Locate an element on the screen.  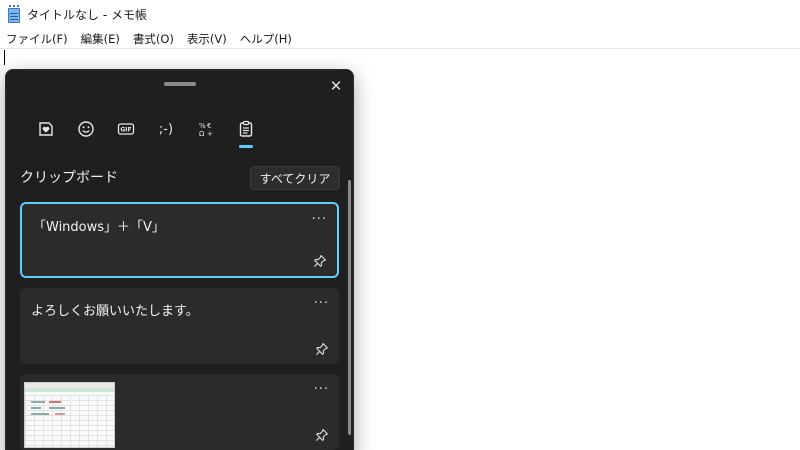
spreadsheet-thumbnail is located at coordinates (69, 415).